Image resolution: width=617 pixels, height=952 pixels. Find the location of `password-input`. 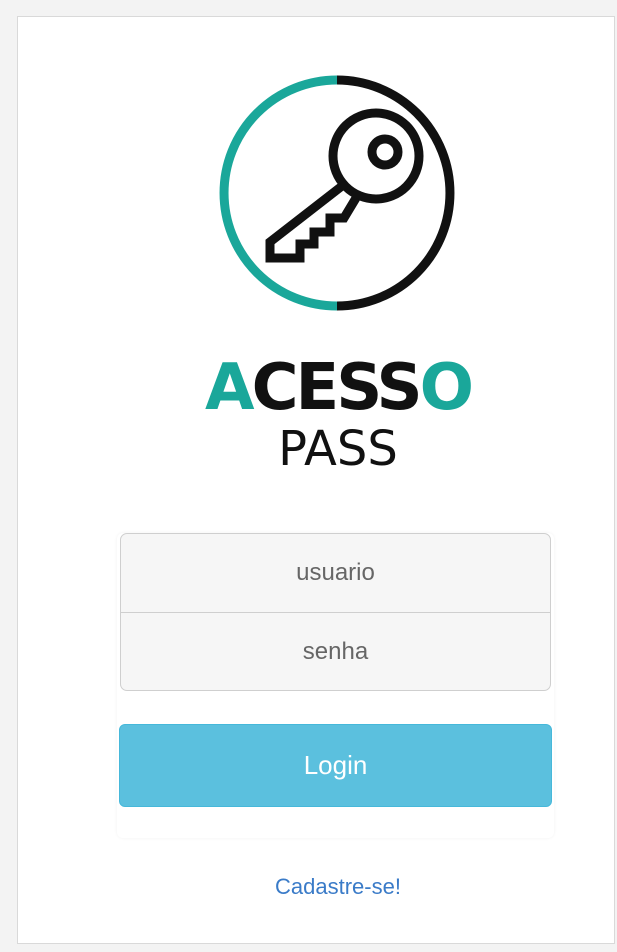

password-input is located at coordinates (335, 651).